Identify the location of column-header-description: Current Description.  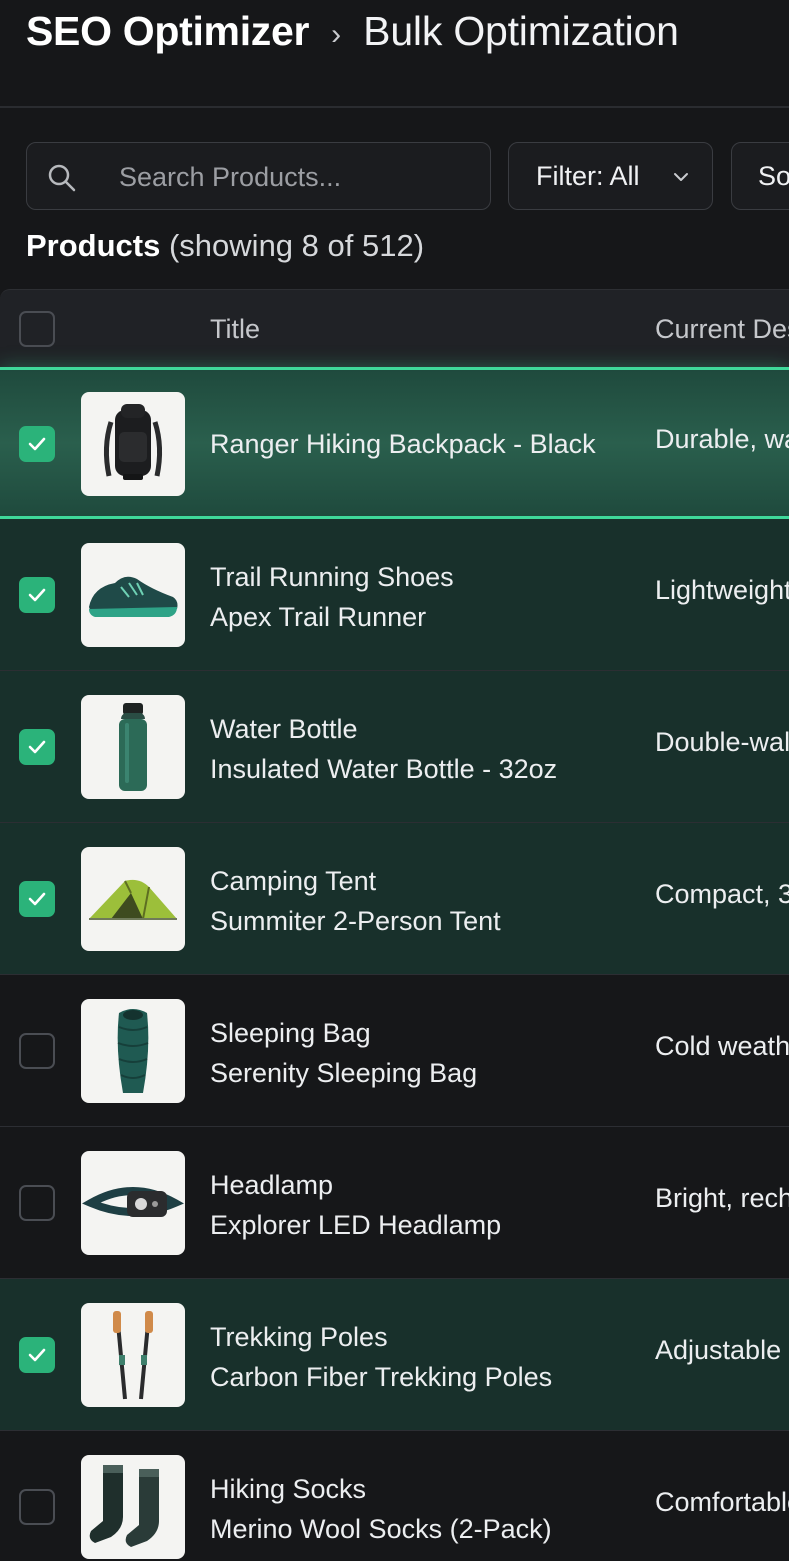
(722, 329).